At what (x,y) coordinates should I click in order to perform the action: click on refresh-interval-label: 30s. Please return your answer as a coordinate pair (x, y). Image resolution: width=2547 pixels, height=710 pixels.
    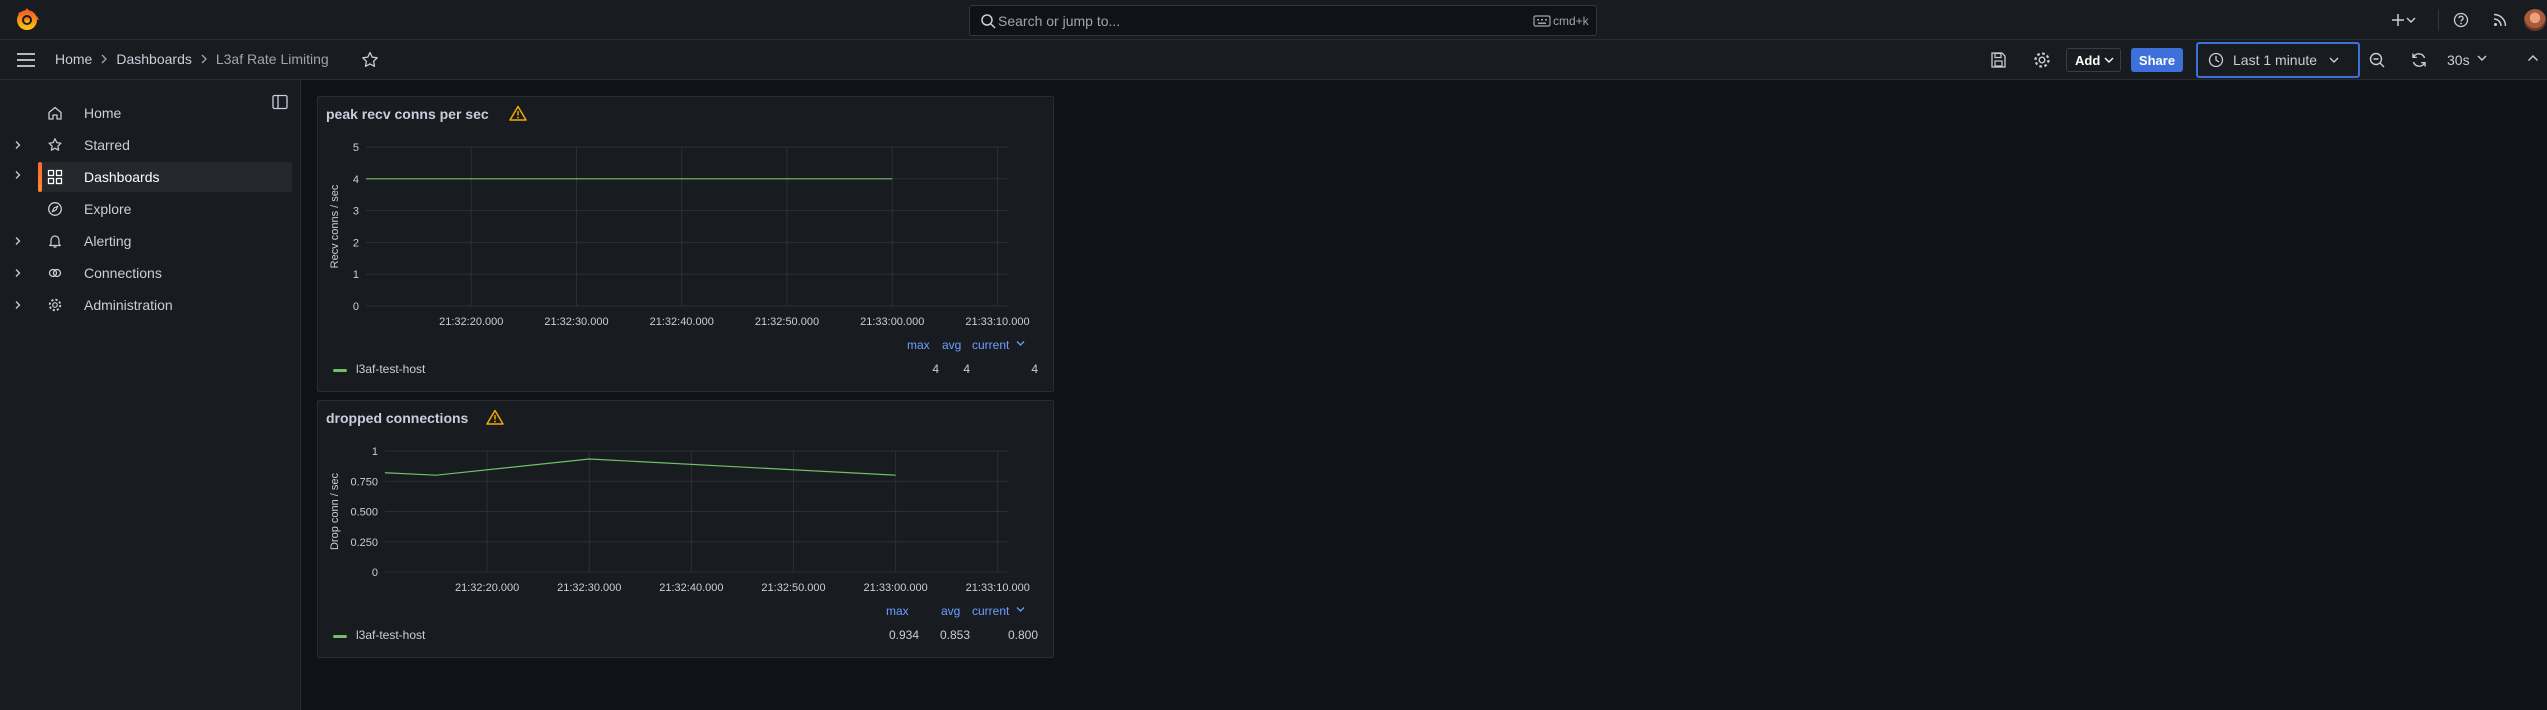
    Looking at the image, I should click on (2458, 60).